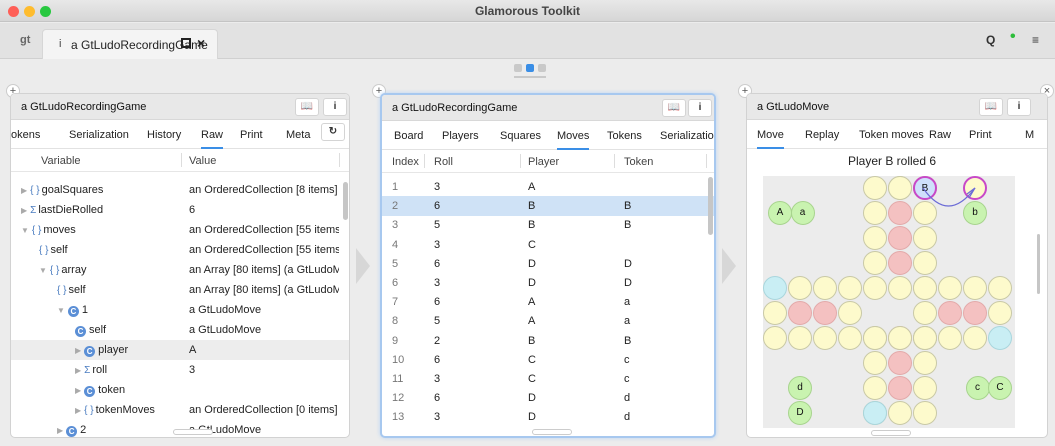  Describe the element at coordinates (1029, 135) in the screenshot. I see `tab-meta: M` at that location.